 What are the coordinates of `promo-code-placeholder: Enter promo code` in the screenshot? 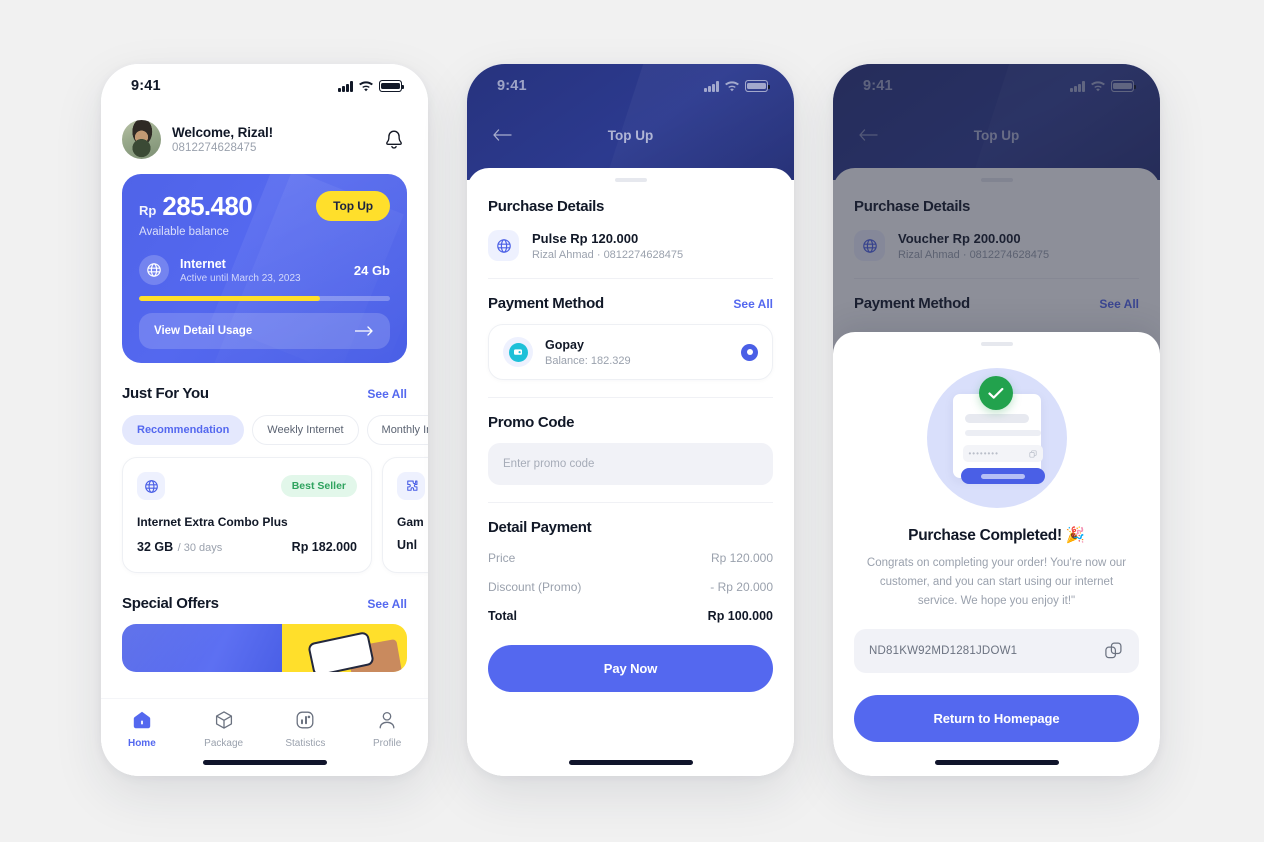 It's located at (549, 464).